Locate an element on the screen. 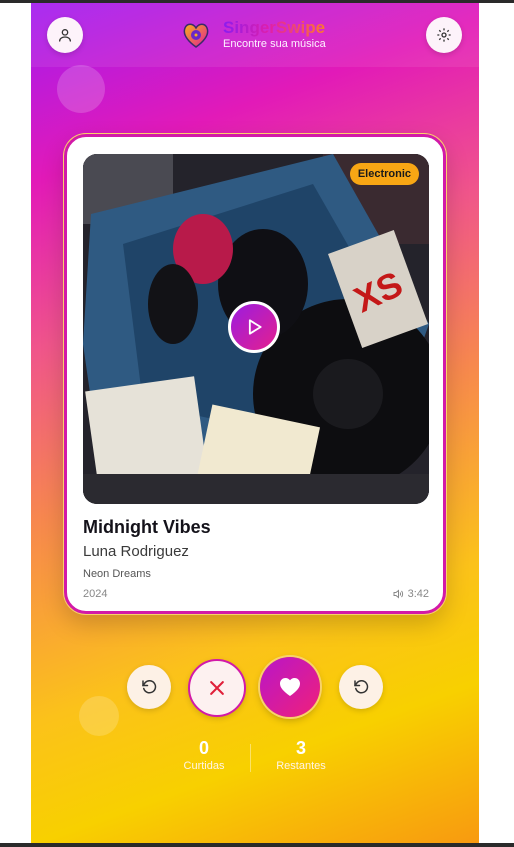 The image size is (514, 847). stats-divider is located at coordinates (250, 758).